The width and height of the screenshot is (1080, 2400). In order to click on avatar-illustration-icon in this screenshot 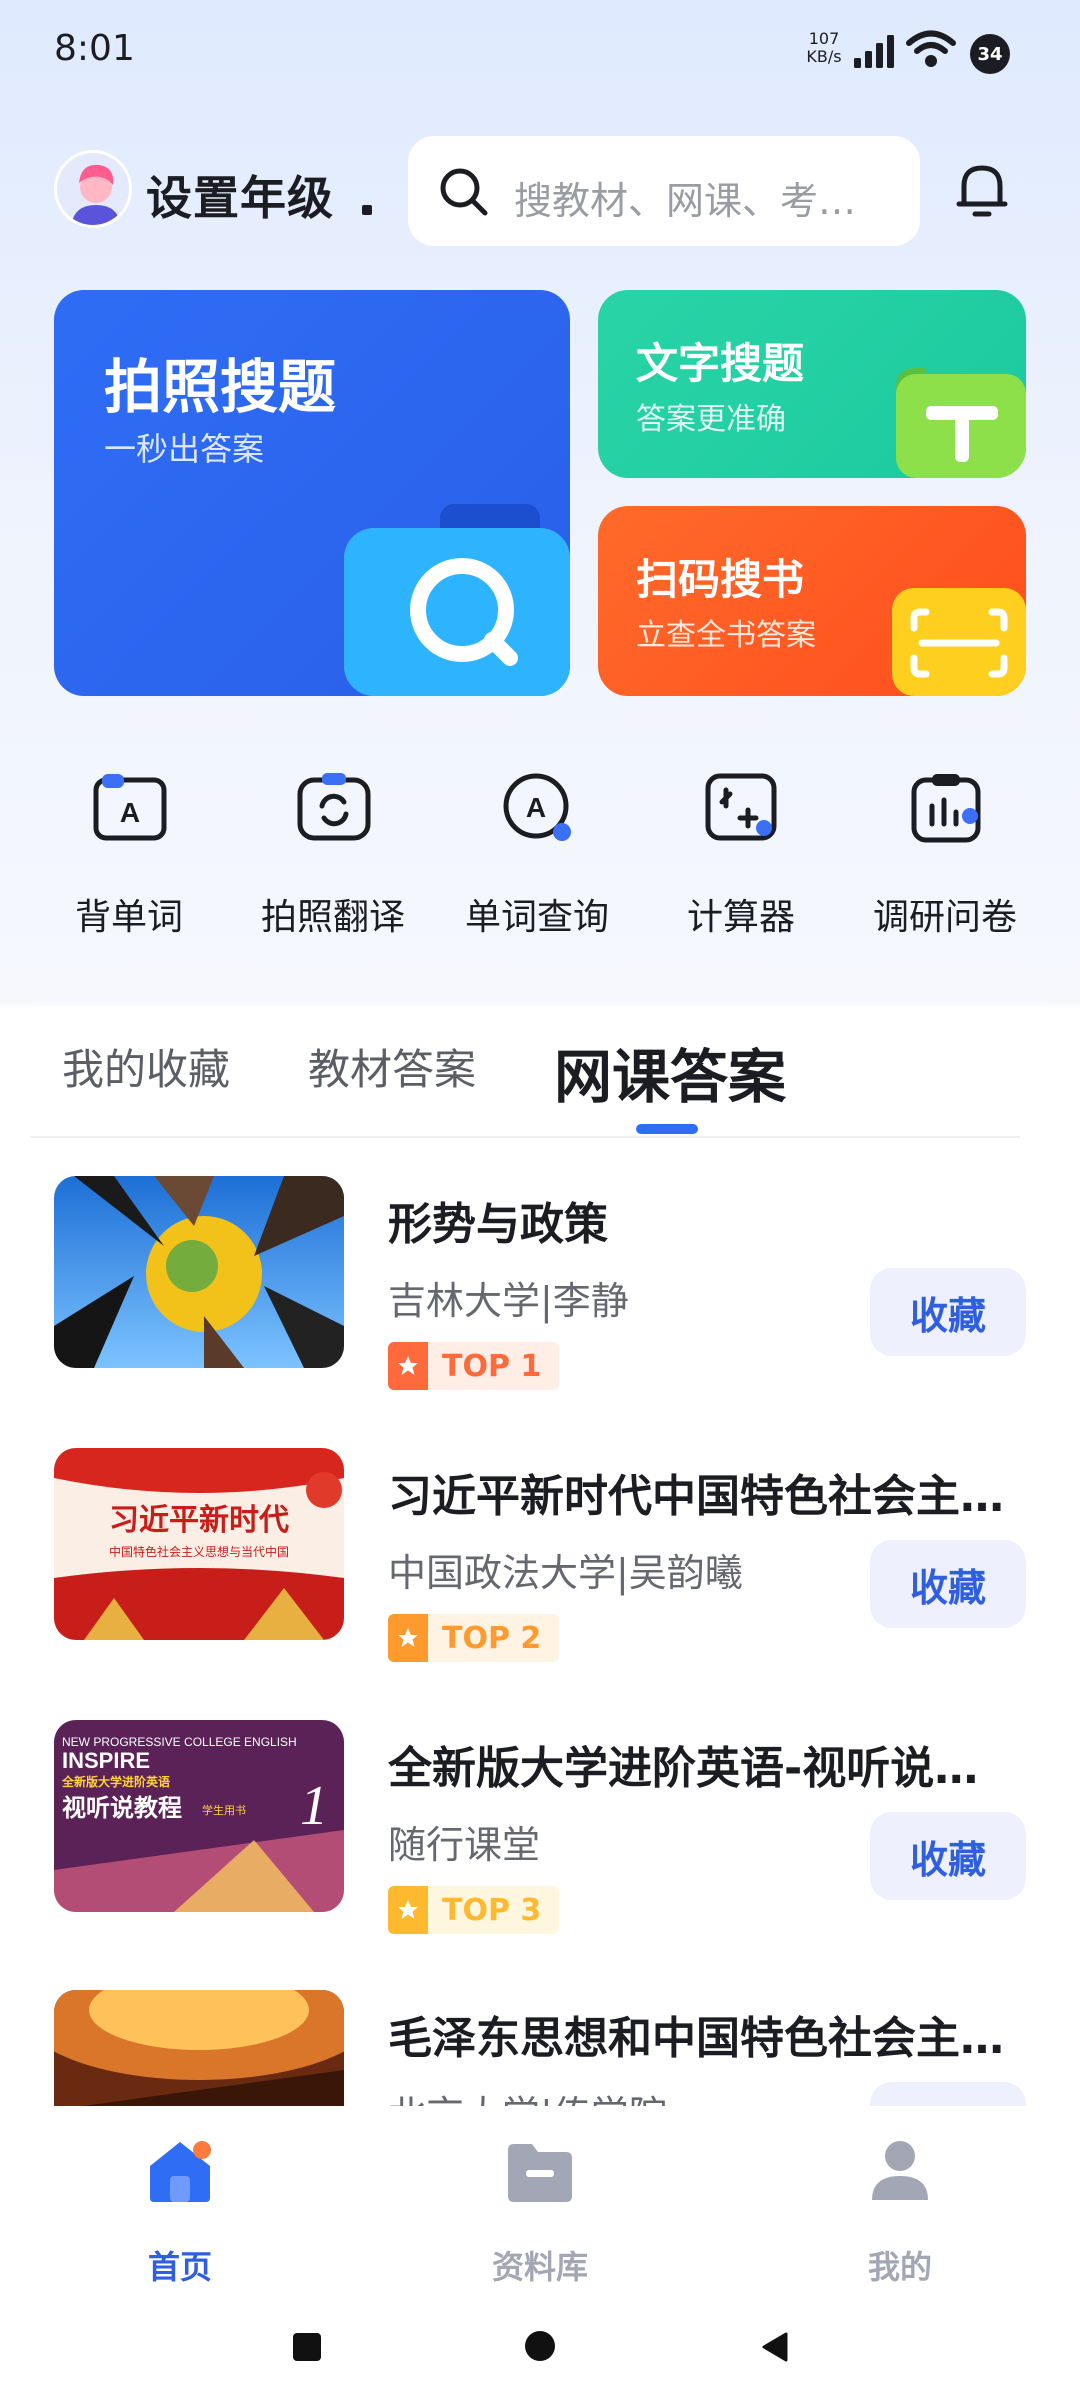, I will do `click(93, 189)`.